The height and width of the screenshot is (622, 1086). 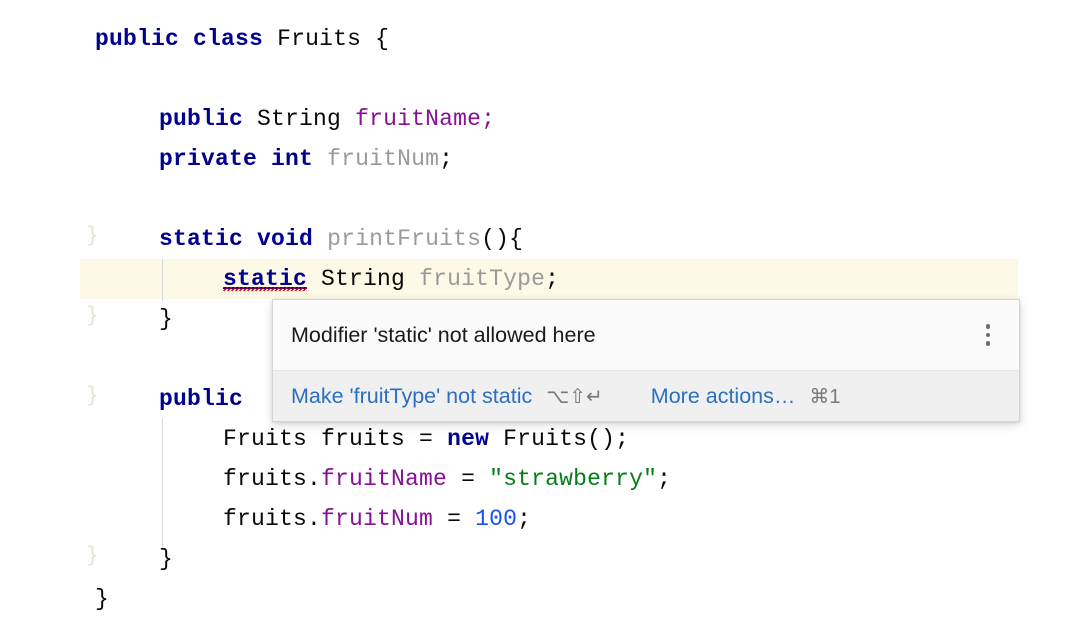 I want to click on error-token: static, so click(x=265, y=279).